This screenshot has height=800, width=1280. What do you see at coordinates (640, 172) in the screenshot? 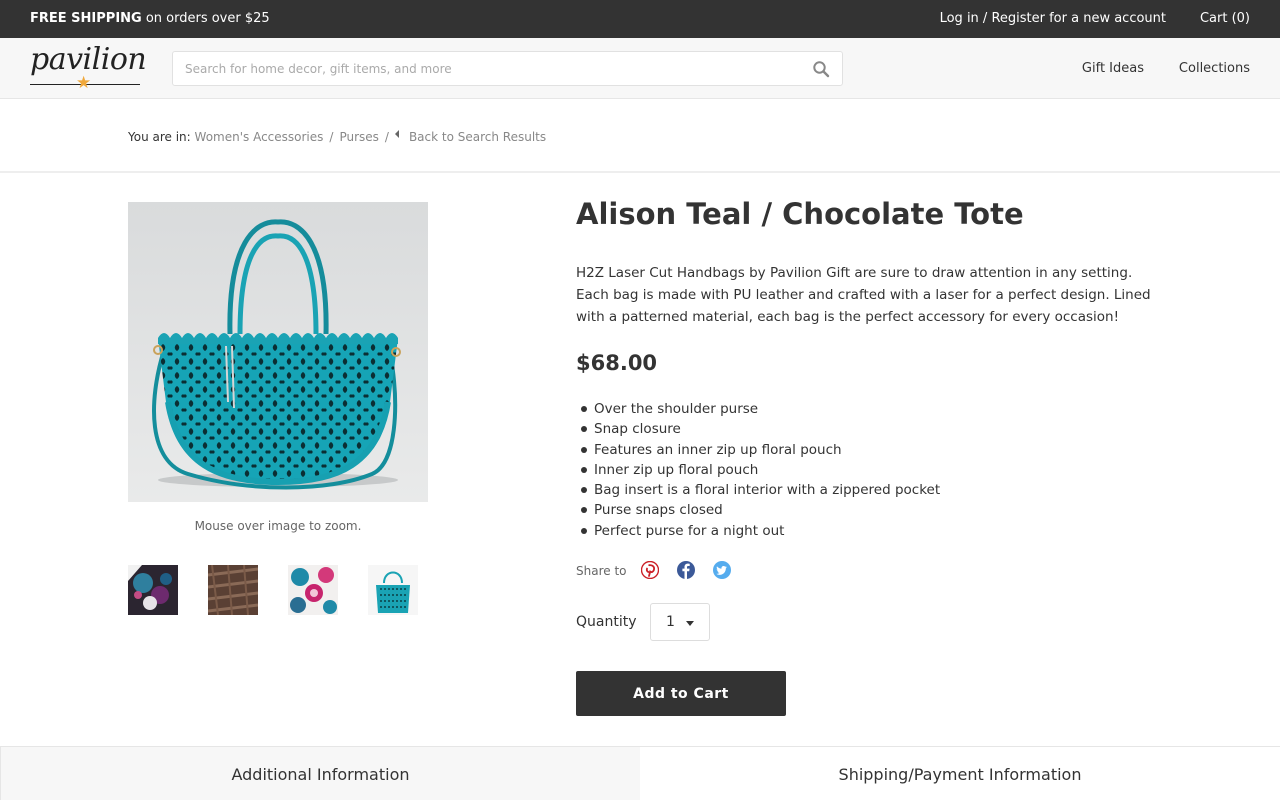
I see `section-divider` at bounding box center [640, 172].